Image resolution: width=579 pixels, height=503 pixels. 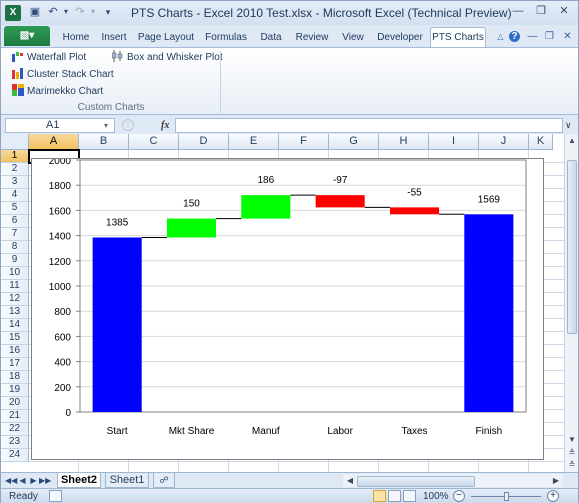 I want to click on save-icon: ▣, so click(x=35, y=12).